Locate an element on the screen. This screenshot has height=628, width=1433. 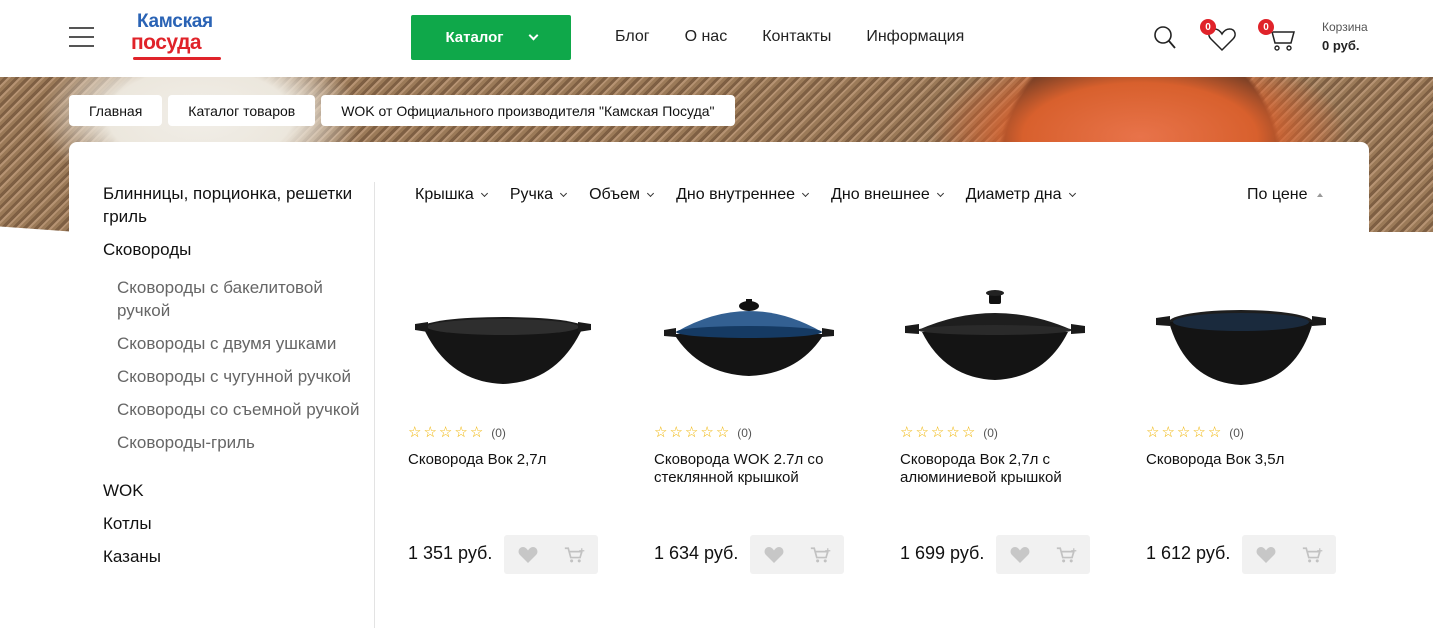
filter-label: Диаметр дна is located at coordinates (1013, 194).